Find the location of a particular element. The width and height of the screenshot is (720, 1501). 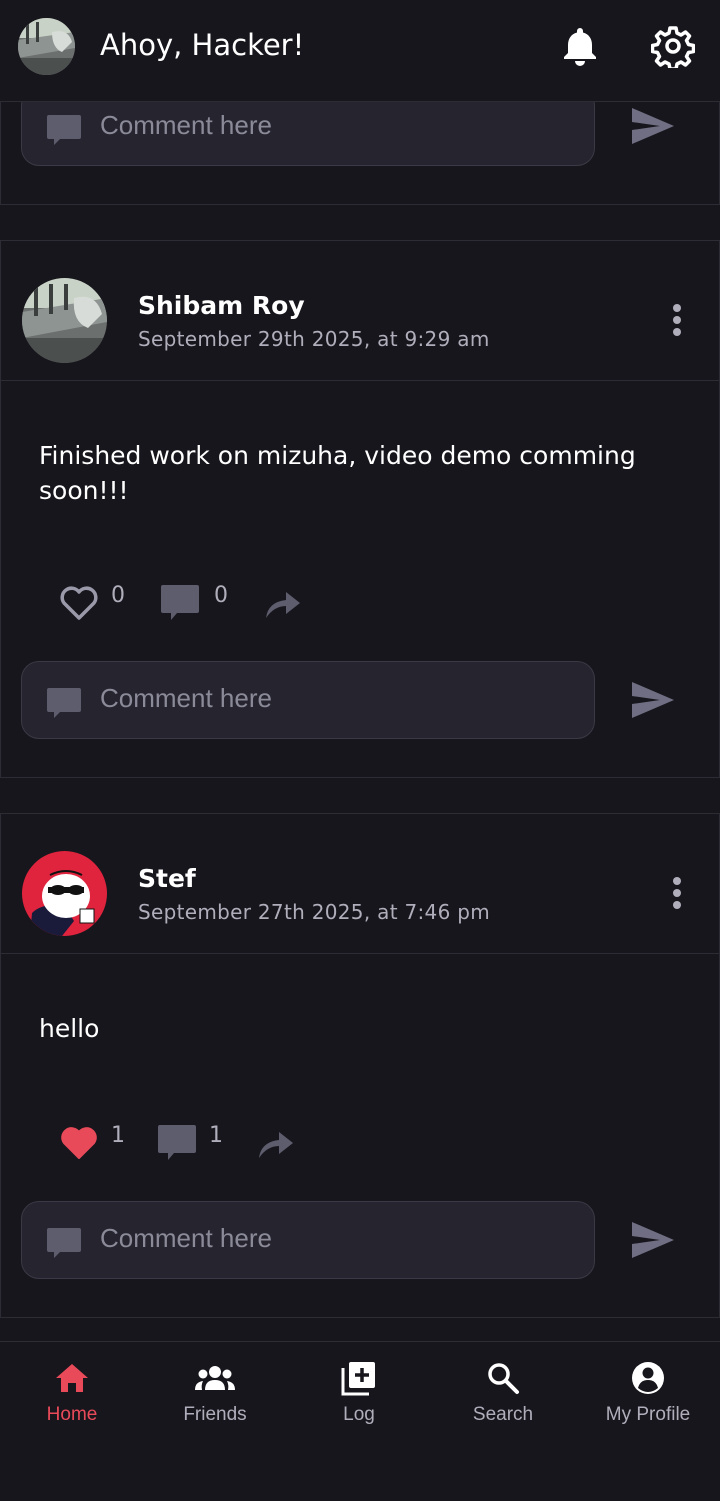

avatar-cartoon-icon is located at coordinates (64, 893).